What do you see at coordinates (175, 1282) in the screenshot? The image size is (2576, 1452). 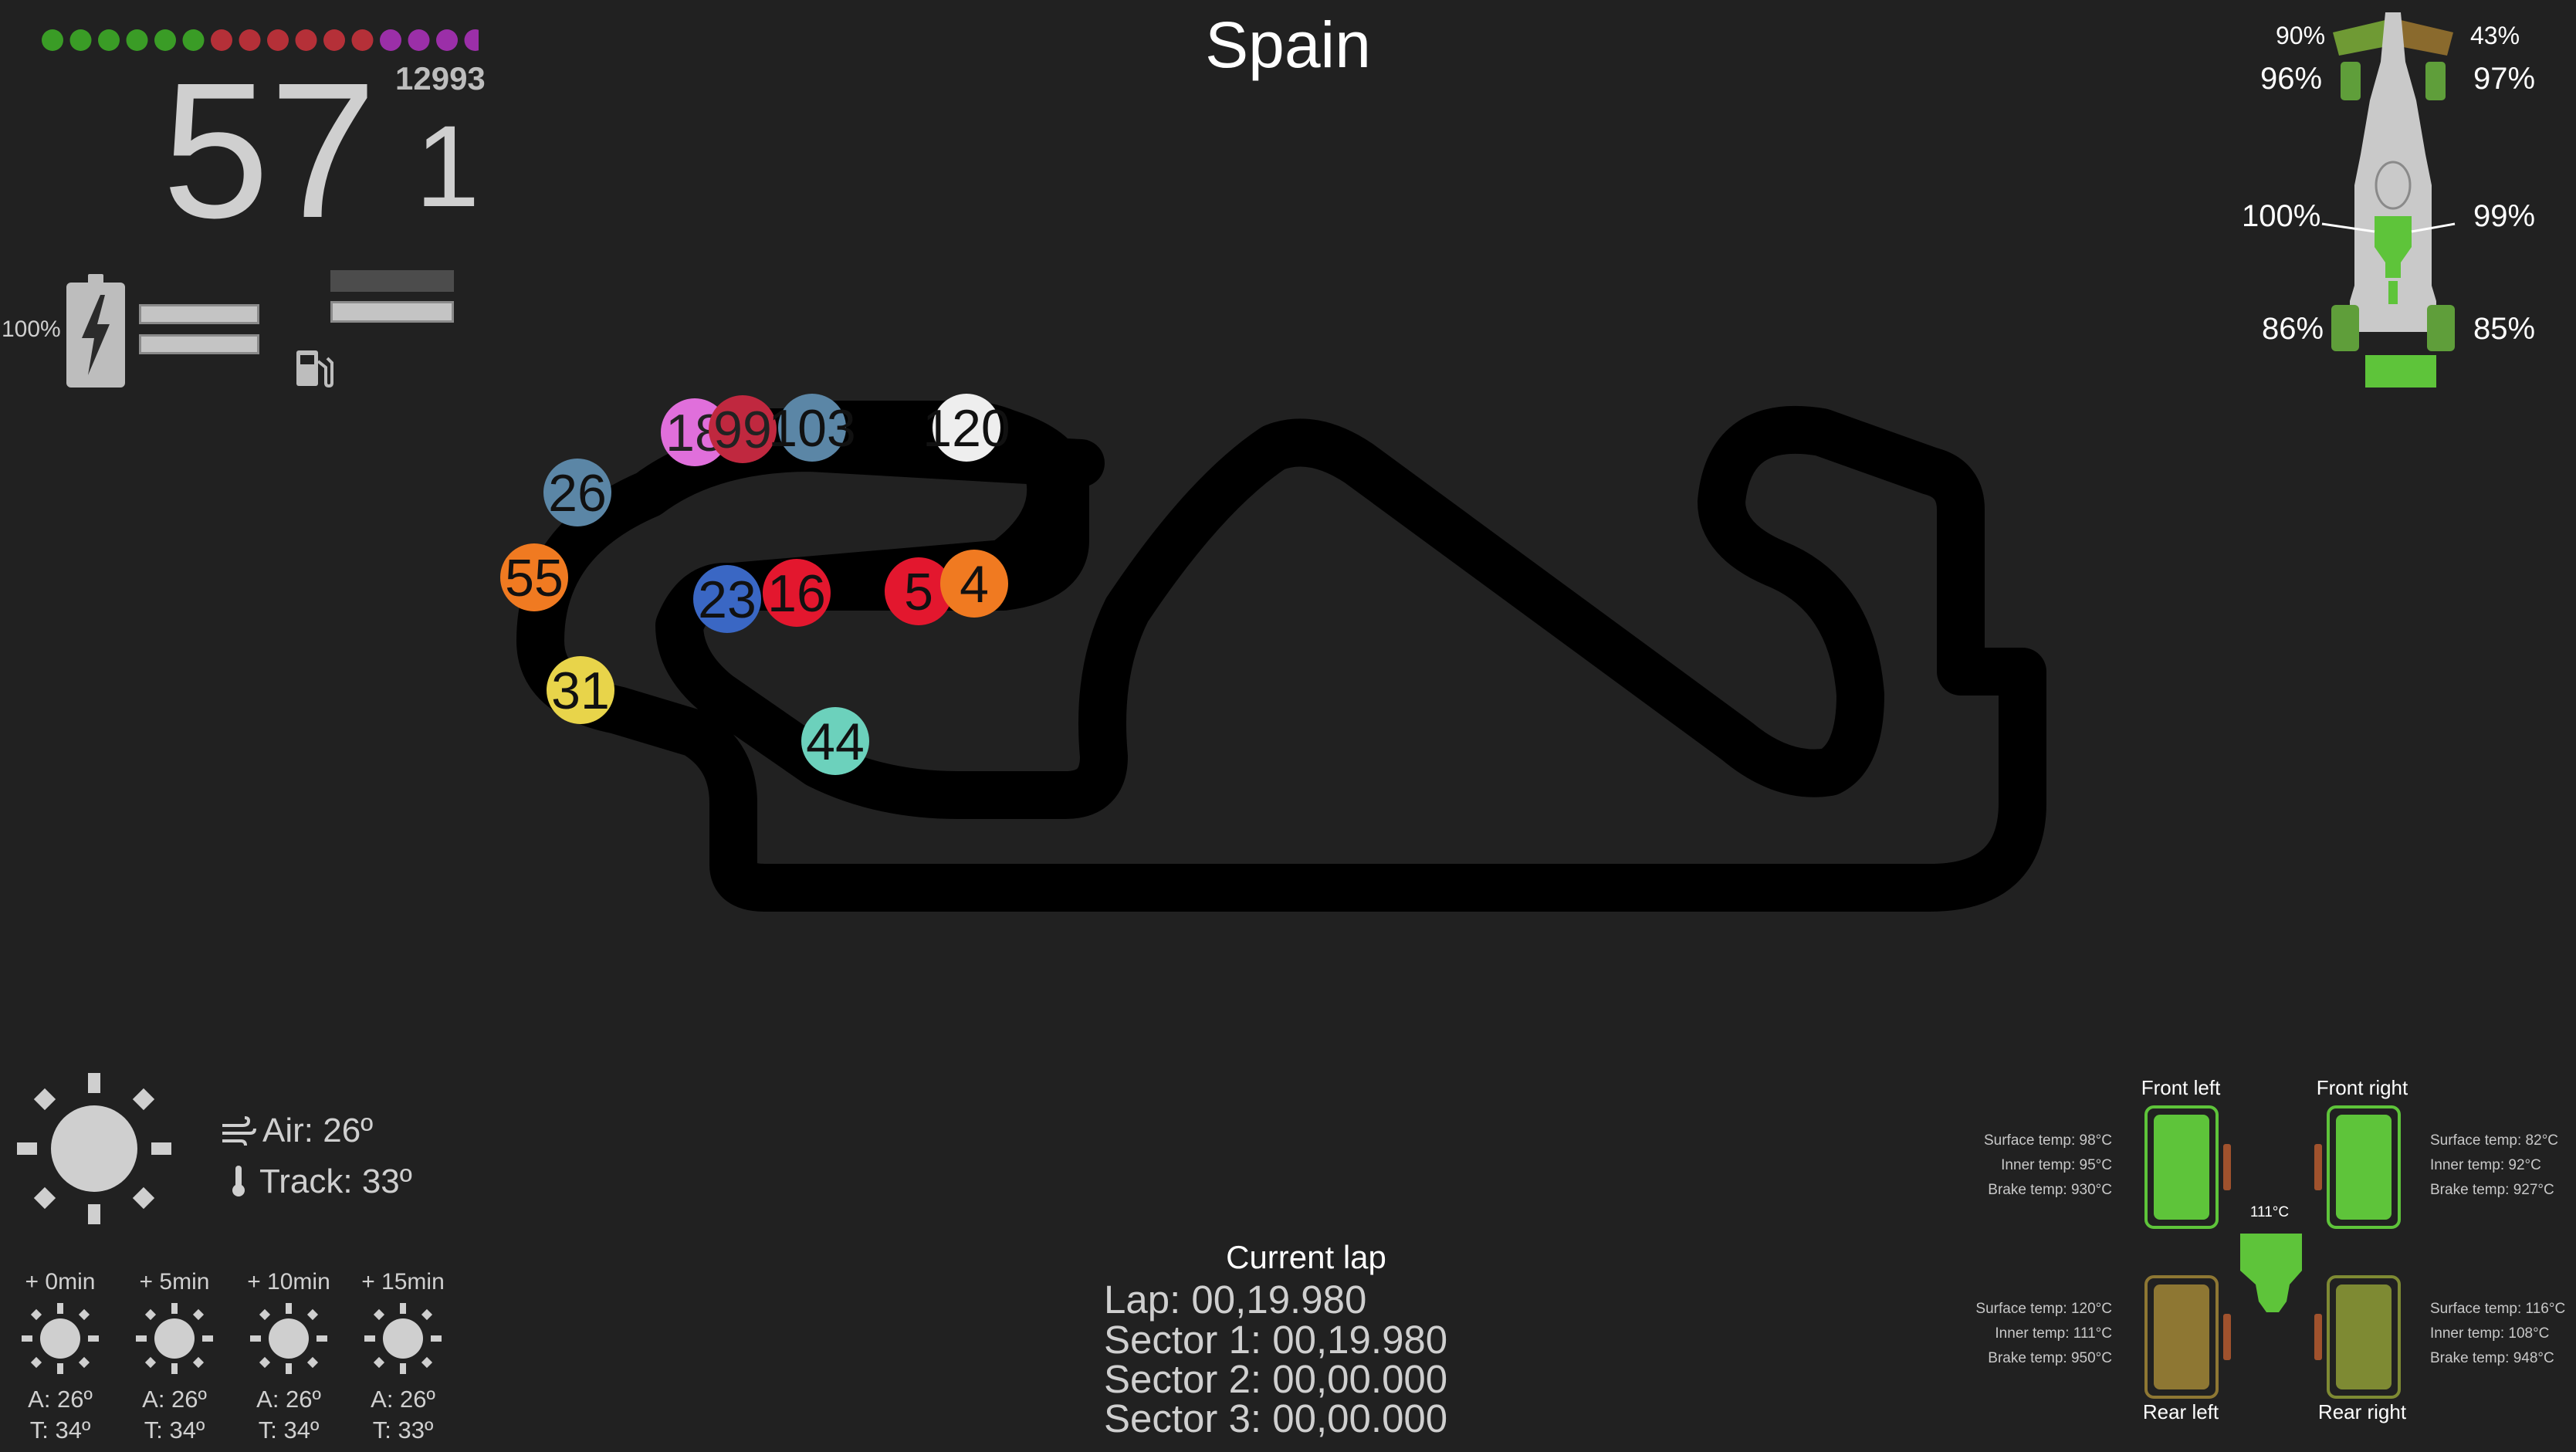 I see `forecast-time: + 5min` at bounding box center [175, 1282].